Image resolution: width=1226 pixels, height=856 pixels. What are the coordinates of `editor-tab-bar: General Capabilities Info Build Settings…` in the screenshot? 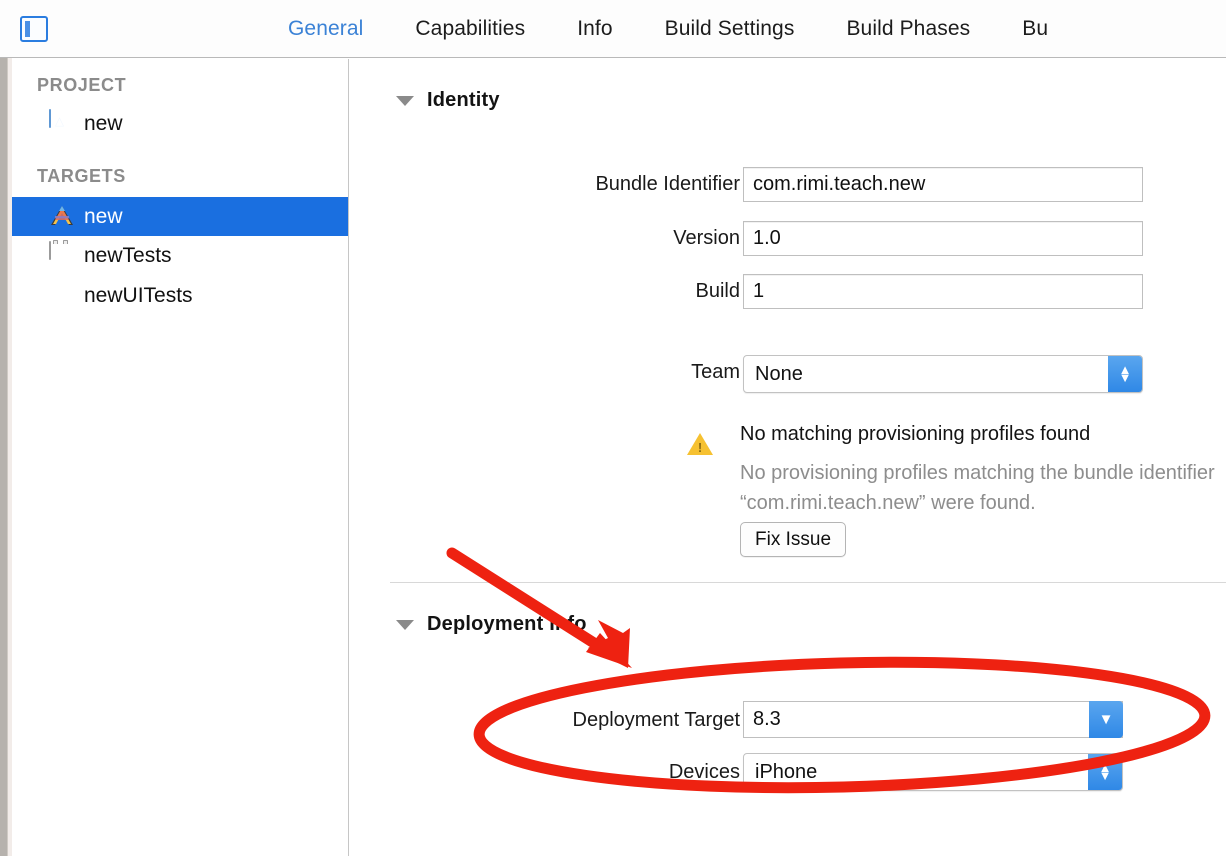 It's located at (613, 29).